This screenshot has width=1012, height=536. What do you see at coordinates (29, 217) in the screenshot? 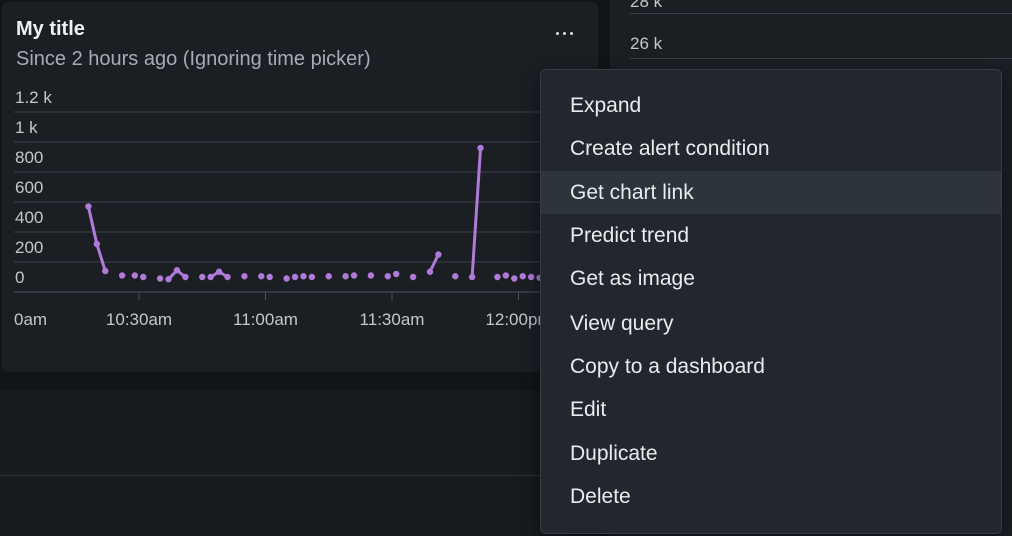
I see `y-tick-label: 400` at bounding box center [29, 217].